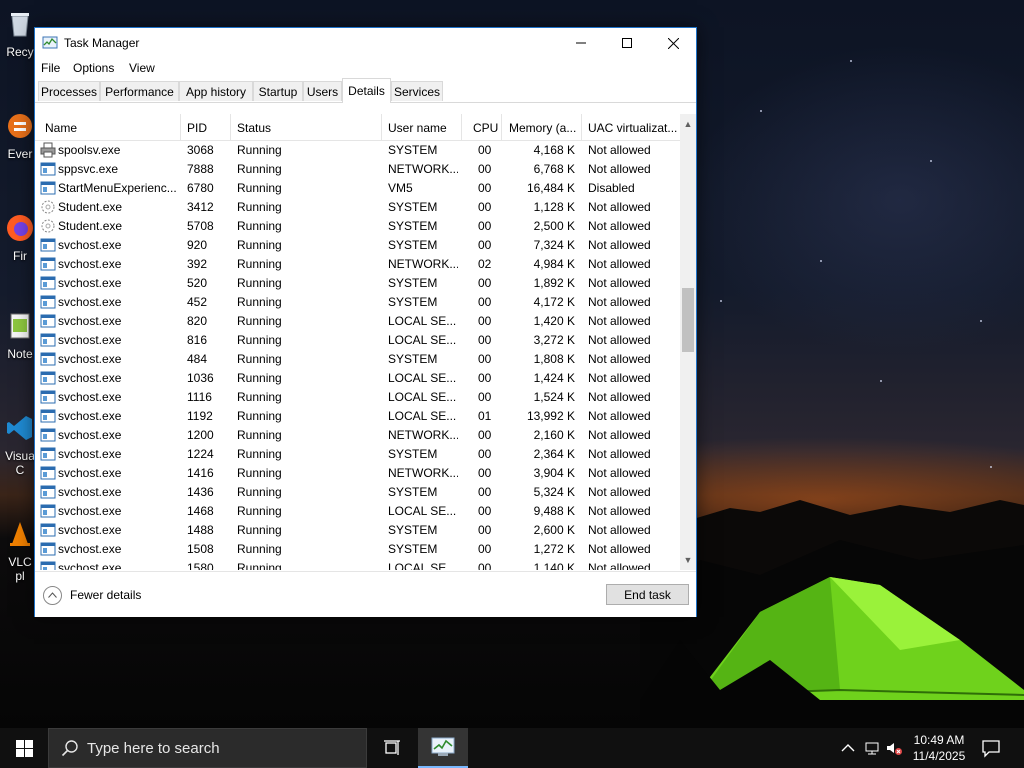  Describe the element at coordinates (200, 207) in the screenshot. I see `process-pid: 3412` at that location.